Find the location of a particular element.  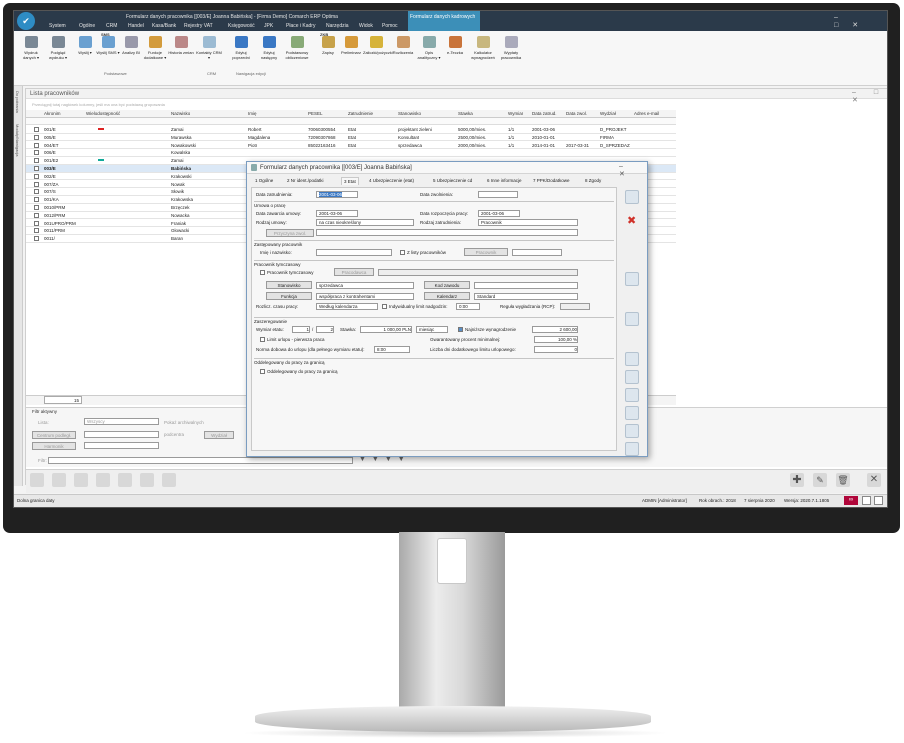

column-header-1: Wielodostępność is located at coordinates (103, 113).